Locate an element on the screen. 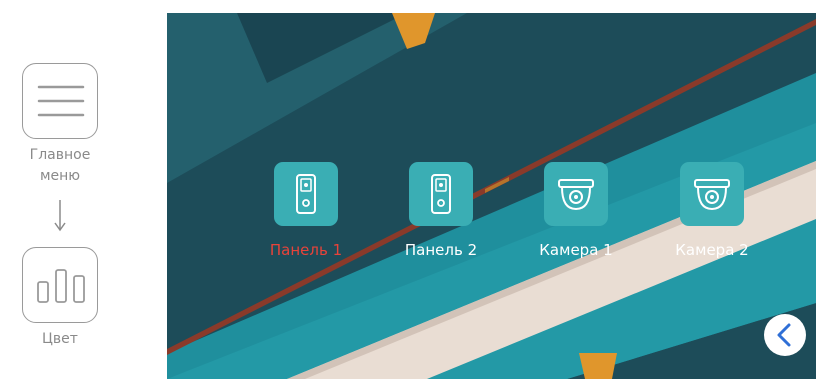  panel-1-button is located at coordinates (306, 194).